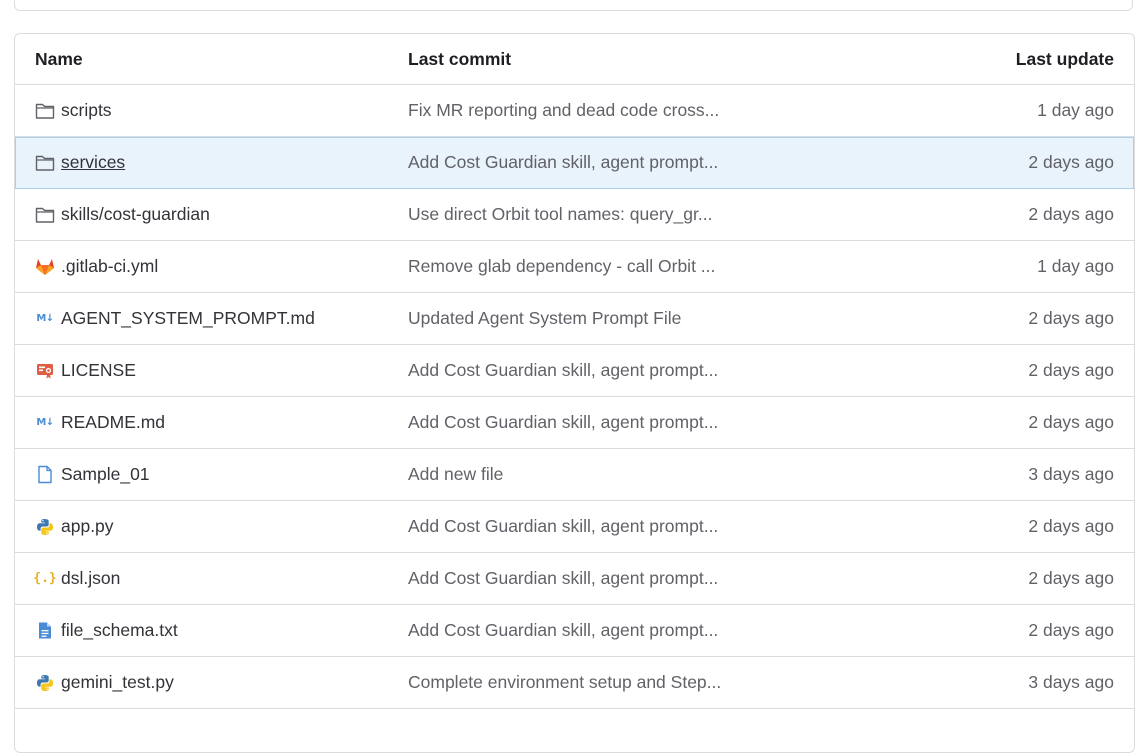  What do you see at coordinates (93, 162) in the screenshot?
I see `file-name-link: services` at bounding box center [93, 162].